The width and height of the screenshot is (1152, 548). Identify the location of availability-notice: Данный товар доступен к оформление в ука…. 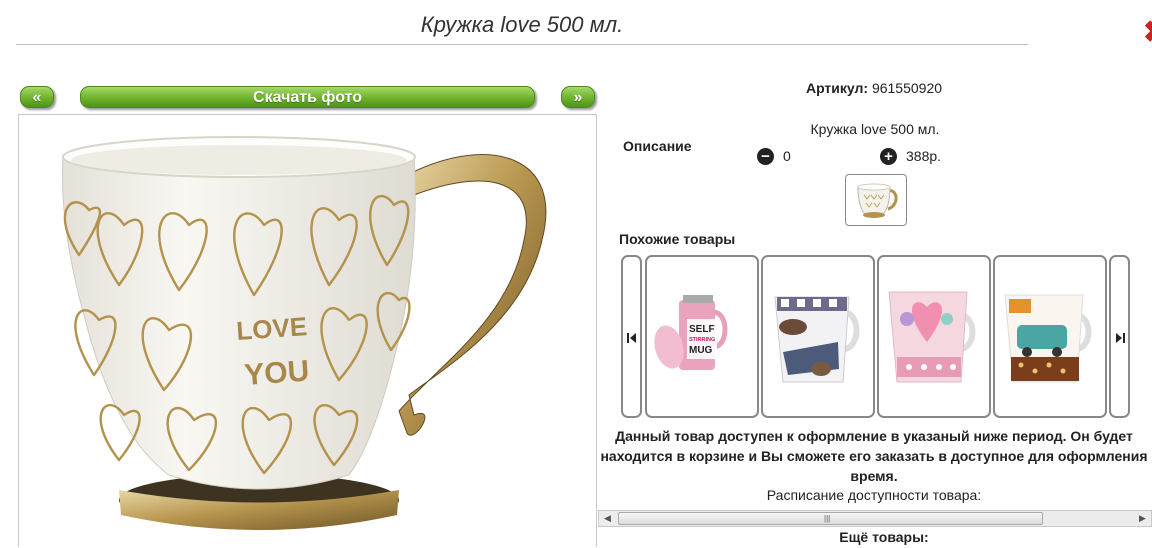
(874, 456).